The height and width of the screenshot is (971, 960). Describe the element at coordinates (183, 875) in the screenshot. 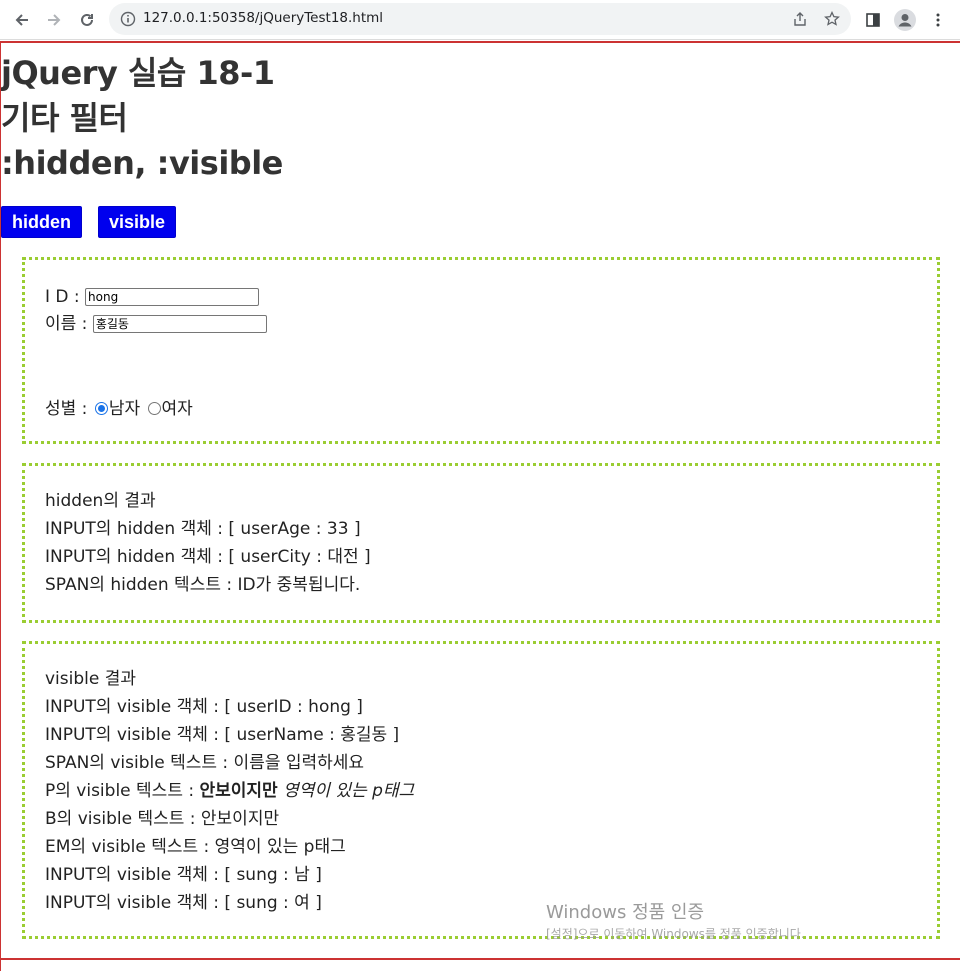

I see `visible-result-line: INPUT의 visible 객체 : [ sung : 남 ]` at that location.